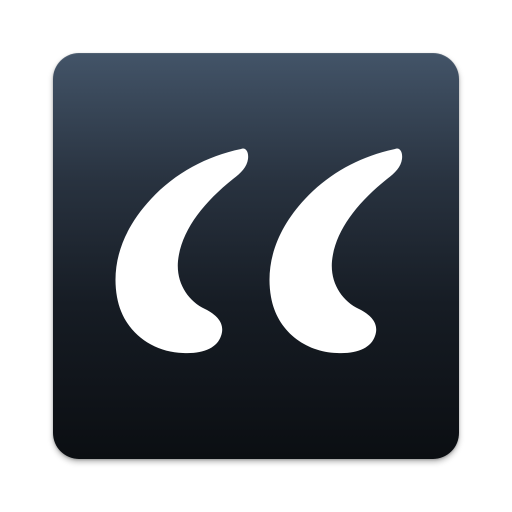  Describe the element at coordinates (336, 251) in the screenshot. I see `right-quote-mark` at that location.